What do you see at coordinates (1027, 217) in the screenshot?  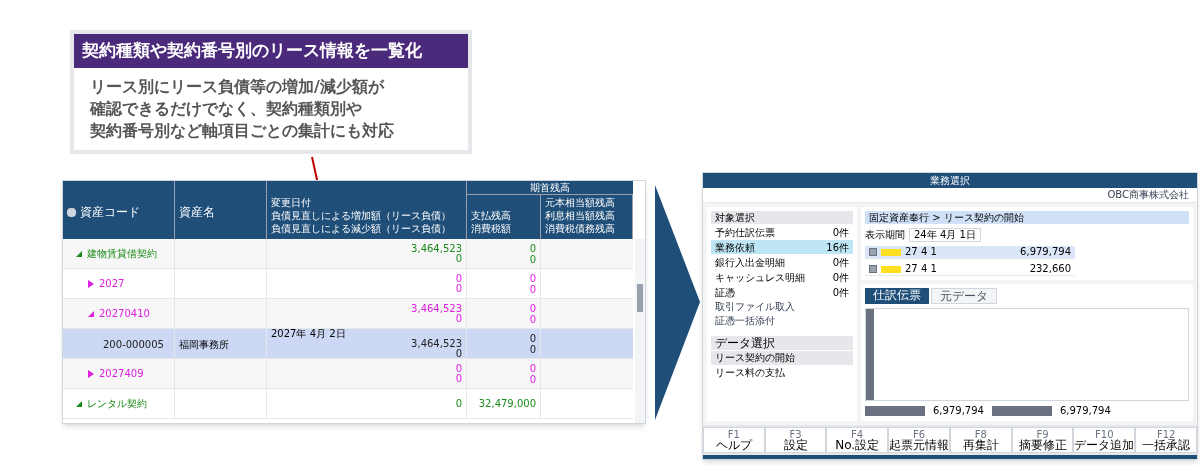 I see `breadcrumb: 固定資産奉行 > リース契約の開始` at bounding box center [1027, 217].